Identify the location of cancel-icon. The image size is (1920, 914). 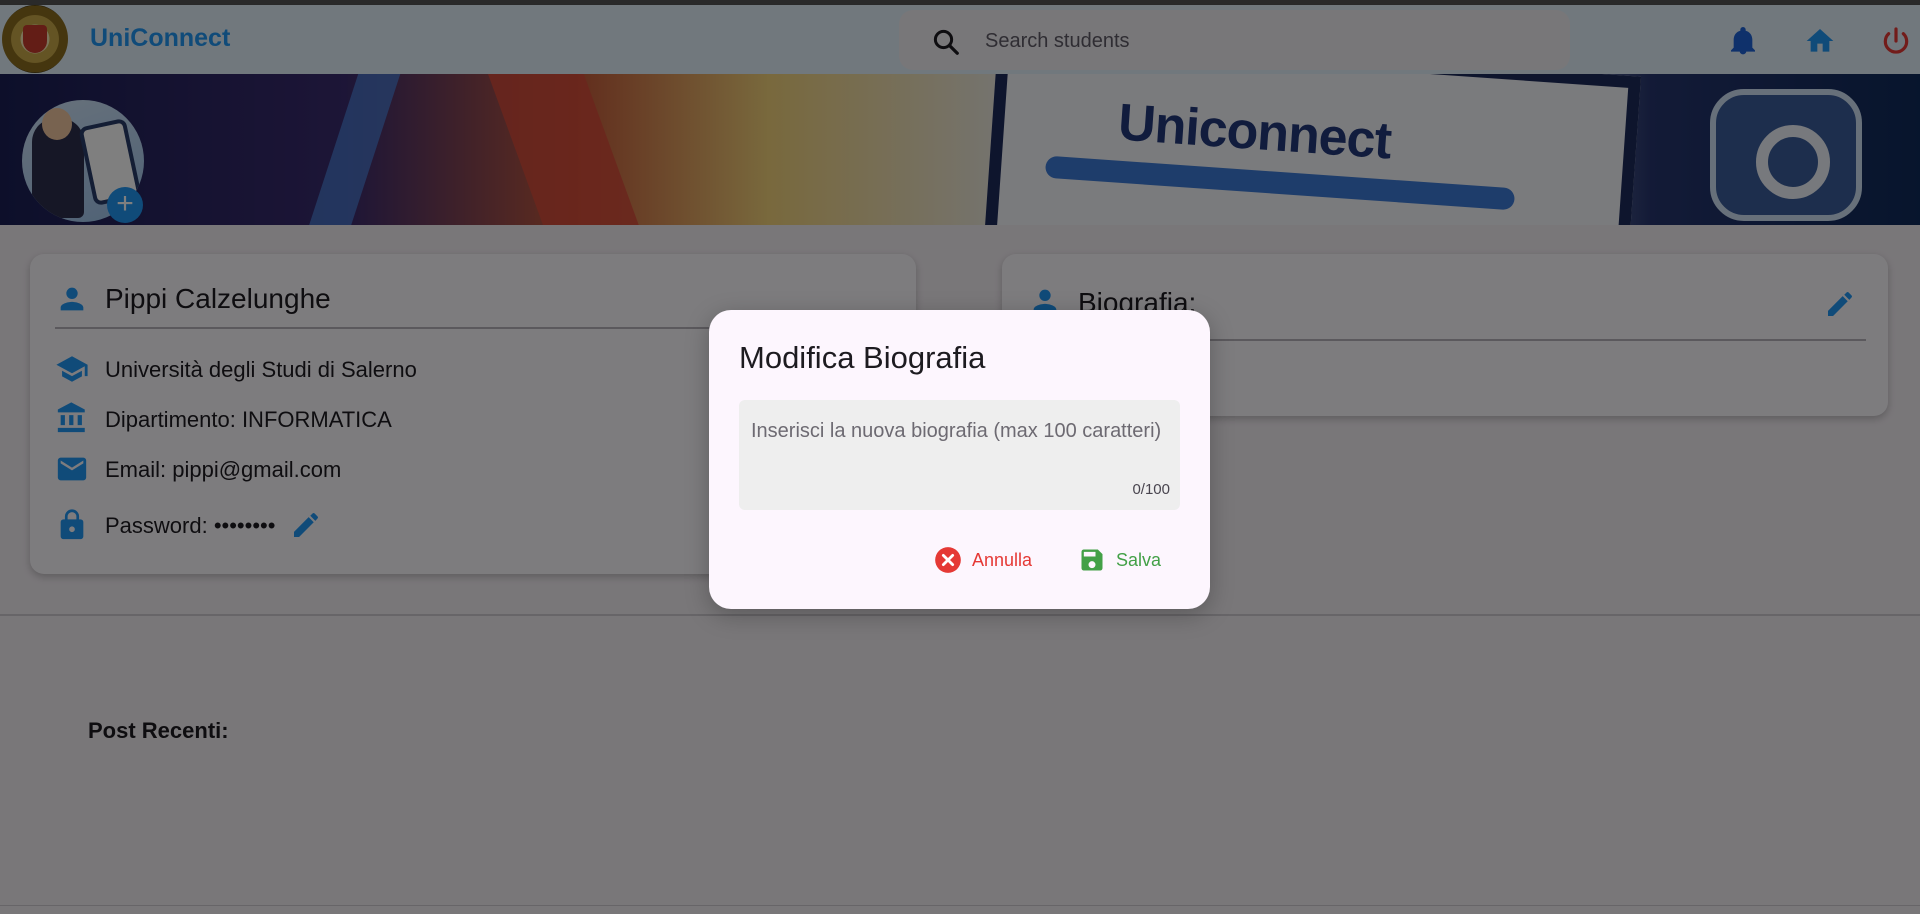
(948, 560).